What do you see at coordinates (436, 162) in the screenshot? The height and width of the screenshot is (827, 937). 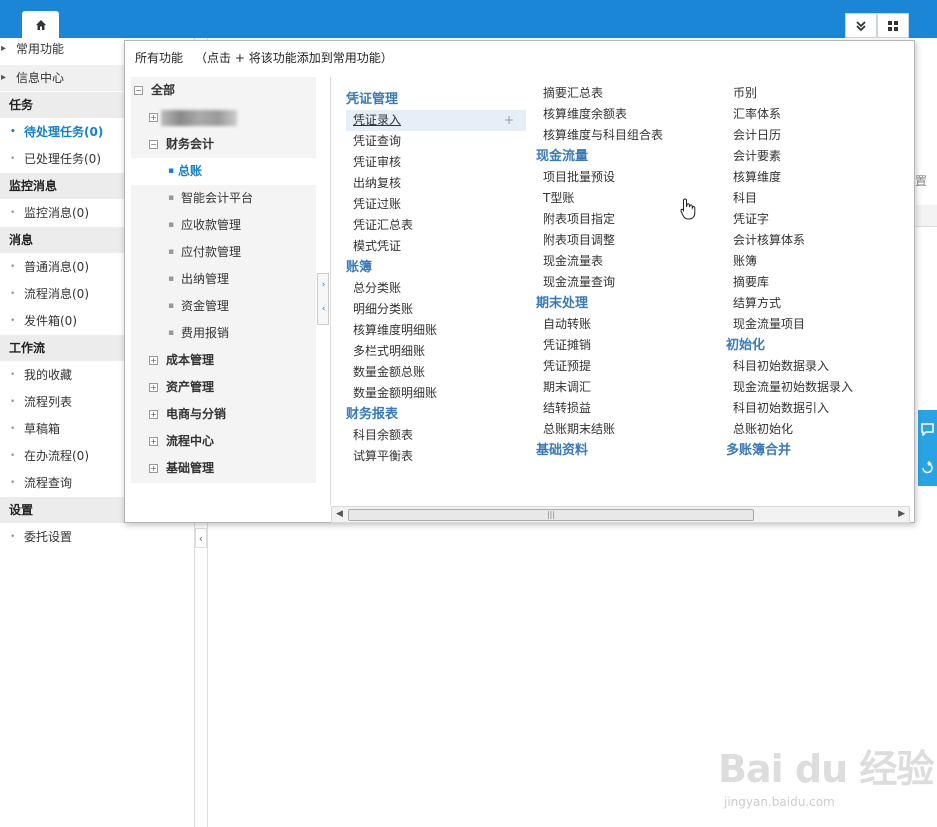 I see `function-item: 凭证审核` at bounding box center [436, 162].